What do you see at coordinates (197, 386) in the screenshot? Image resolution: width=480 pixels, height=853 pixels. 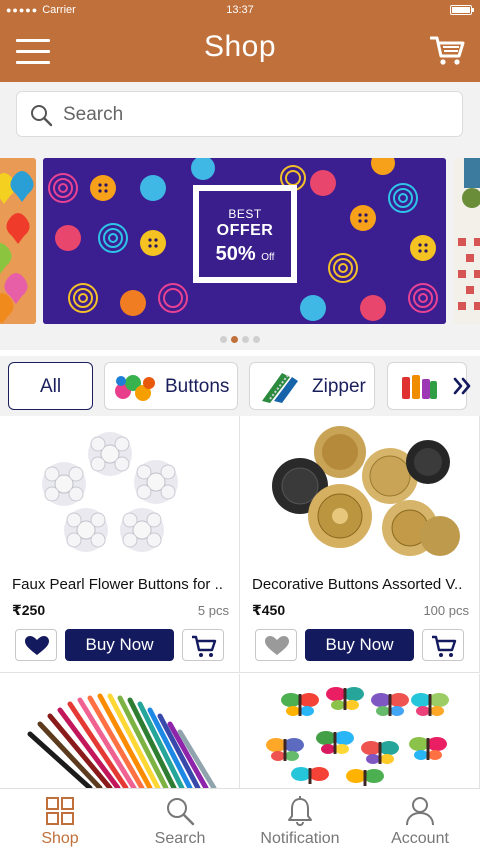 I see `category-label: Buttons` at bounding box center [197, 386].